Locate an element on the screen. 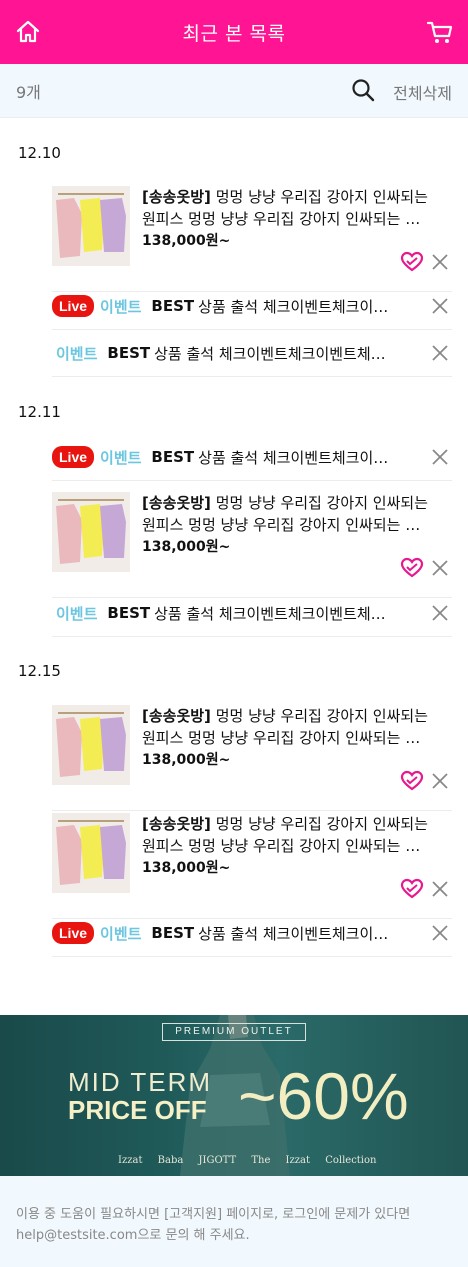 The height and width of the screenshot is (1267, 468). discount-text: ~60% is located at coordinates (323, 1096).